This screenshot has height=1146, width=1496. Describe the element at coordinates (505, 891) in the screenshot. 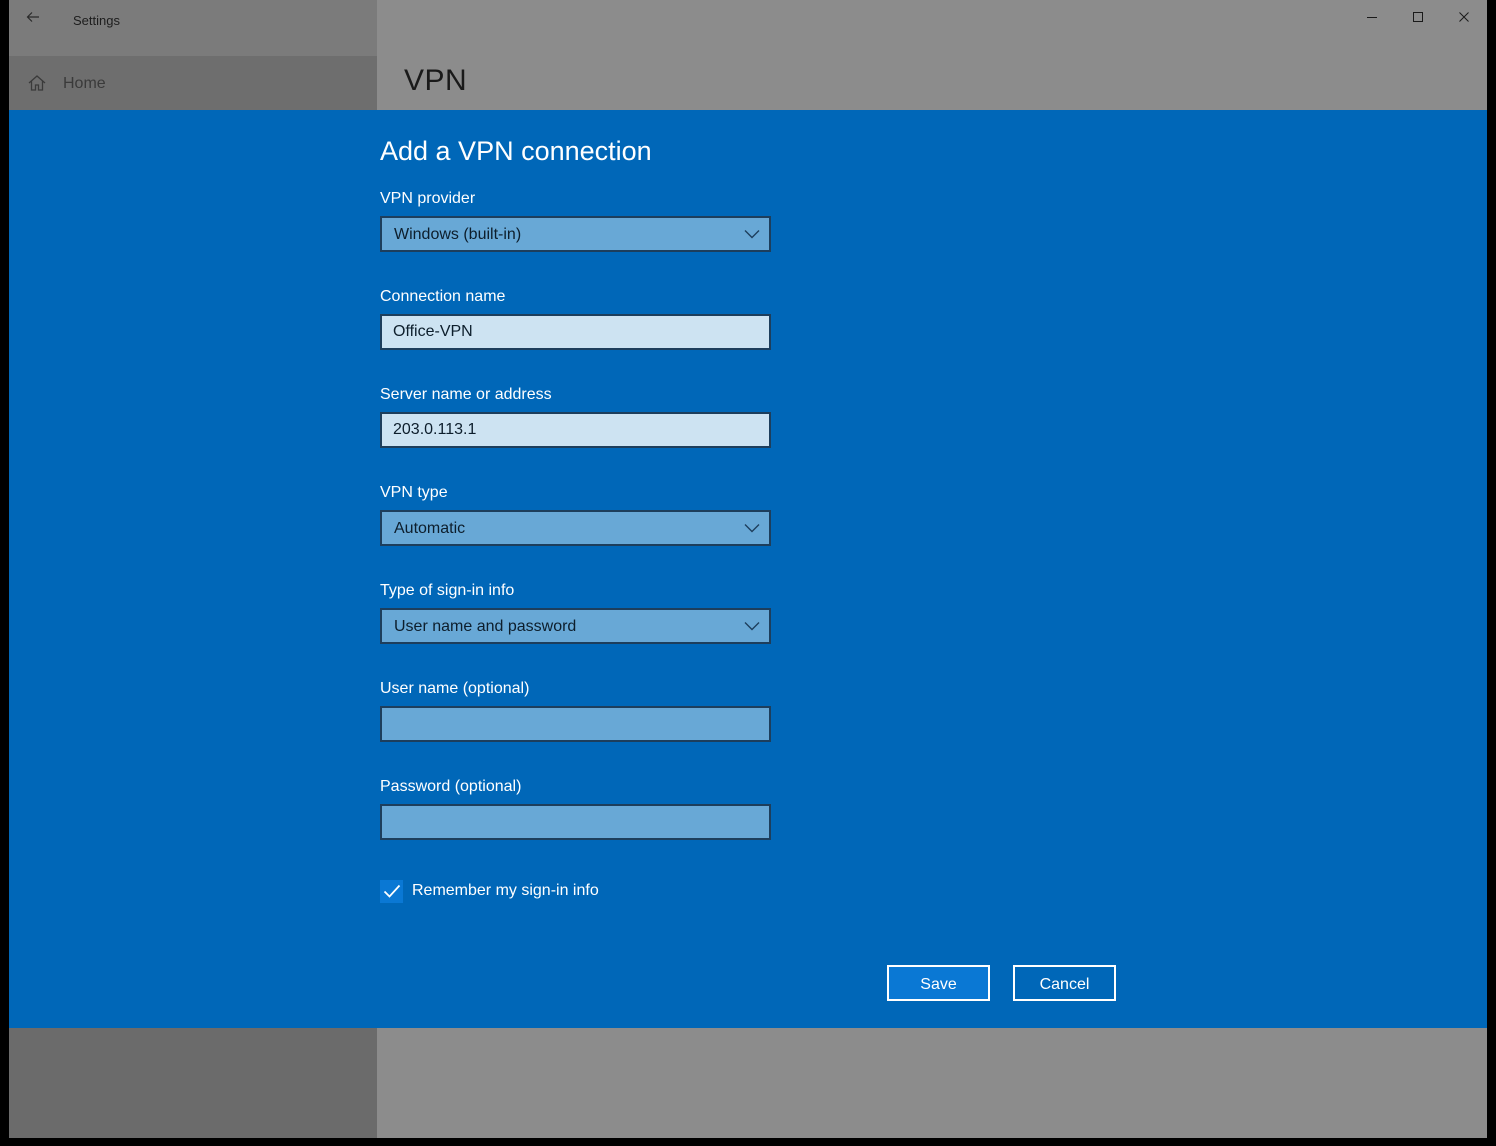

I see `remember-signin-label: Remember my sign-in info` at that location.